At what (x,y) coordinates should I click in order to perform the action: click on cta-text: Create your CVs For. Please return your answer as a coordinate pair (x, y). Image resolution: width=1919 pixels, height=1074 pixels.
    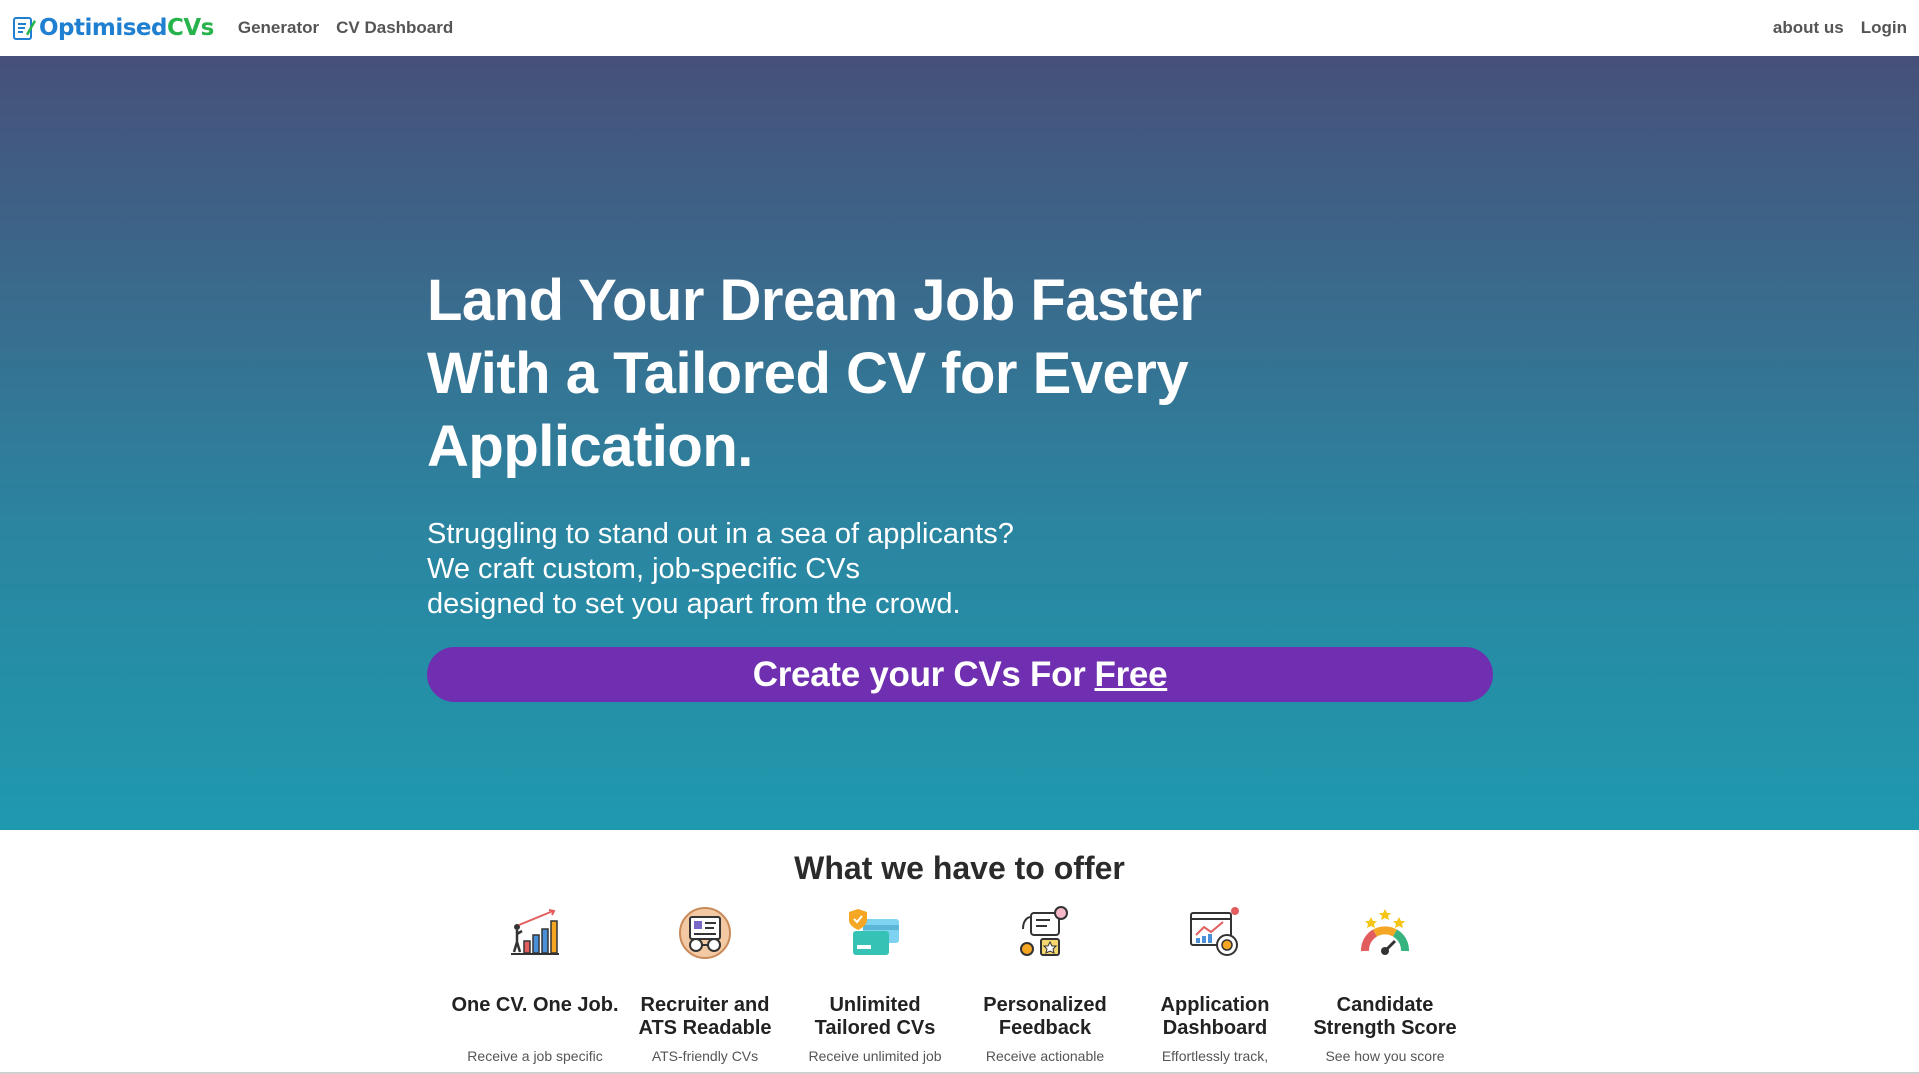
    Looking at the image, I should click on (919, 674).